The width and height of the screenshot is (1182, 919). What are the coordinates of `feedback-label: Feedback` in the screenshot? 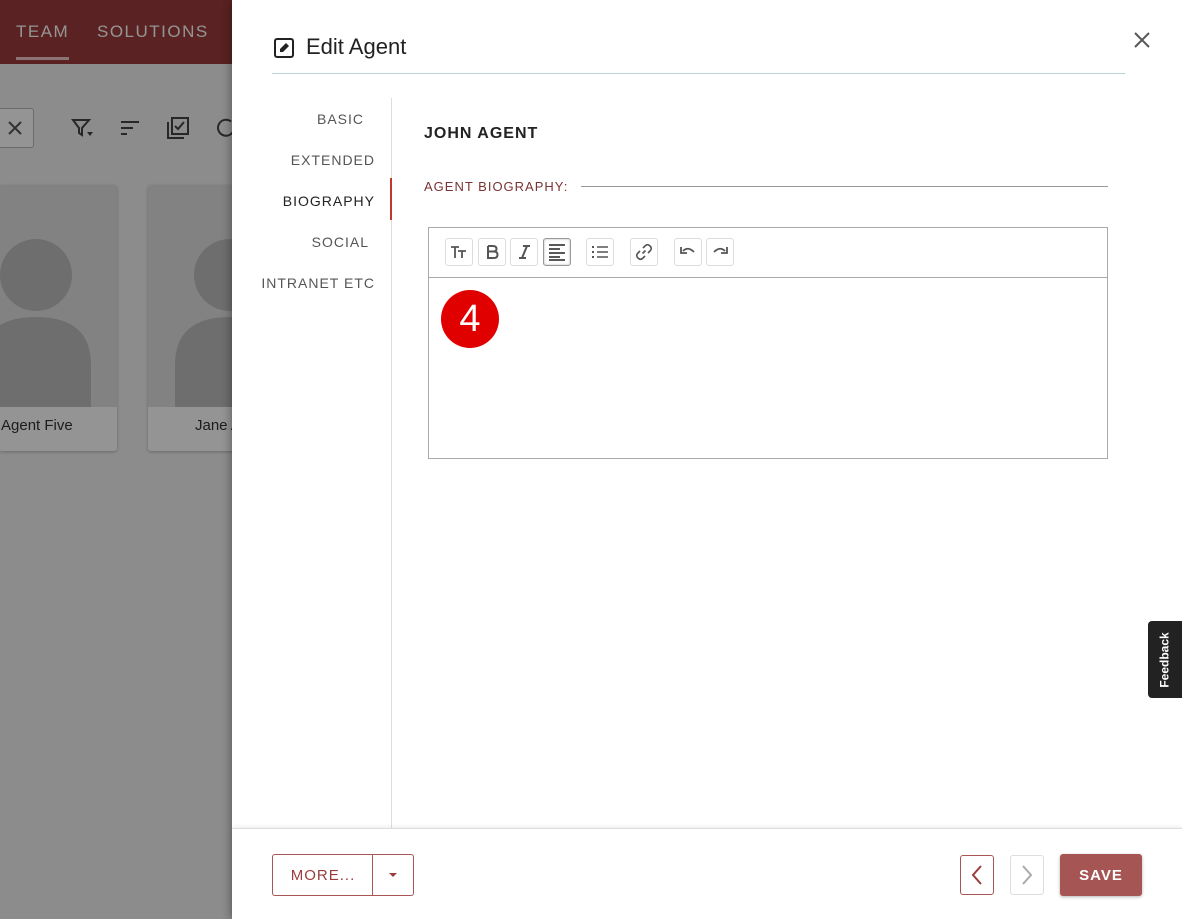 It's located at (1165, 659).